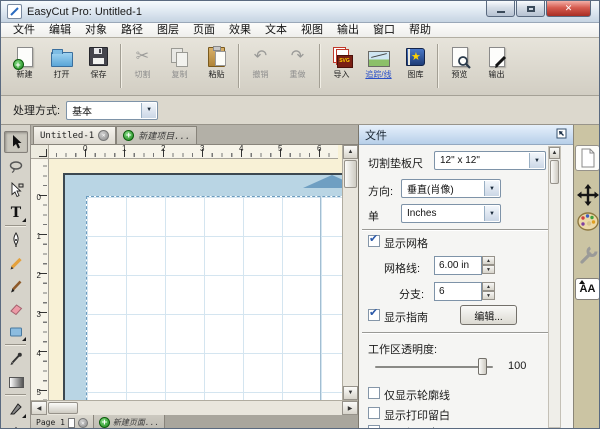  What do you see at coordinates (16, 213) in the screenshot?
I see `text-tool: T` at bounding box center [16, 213].